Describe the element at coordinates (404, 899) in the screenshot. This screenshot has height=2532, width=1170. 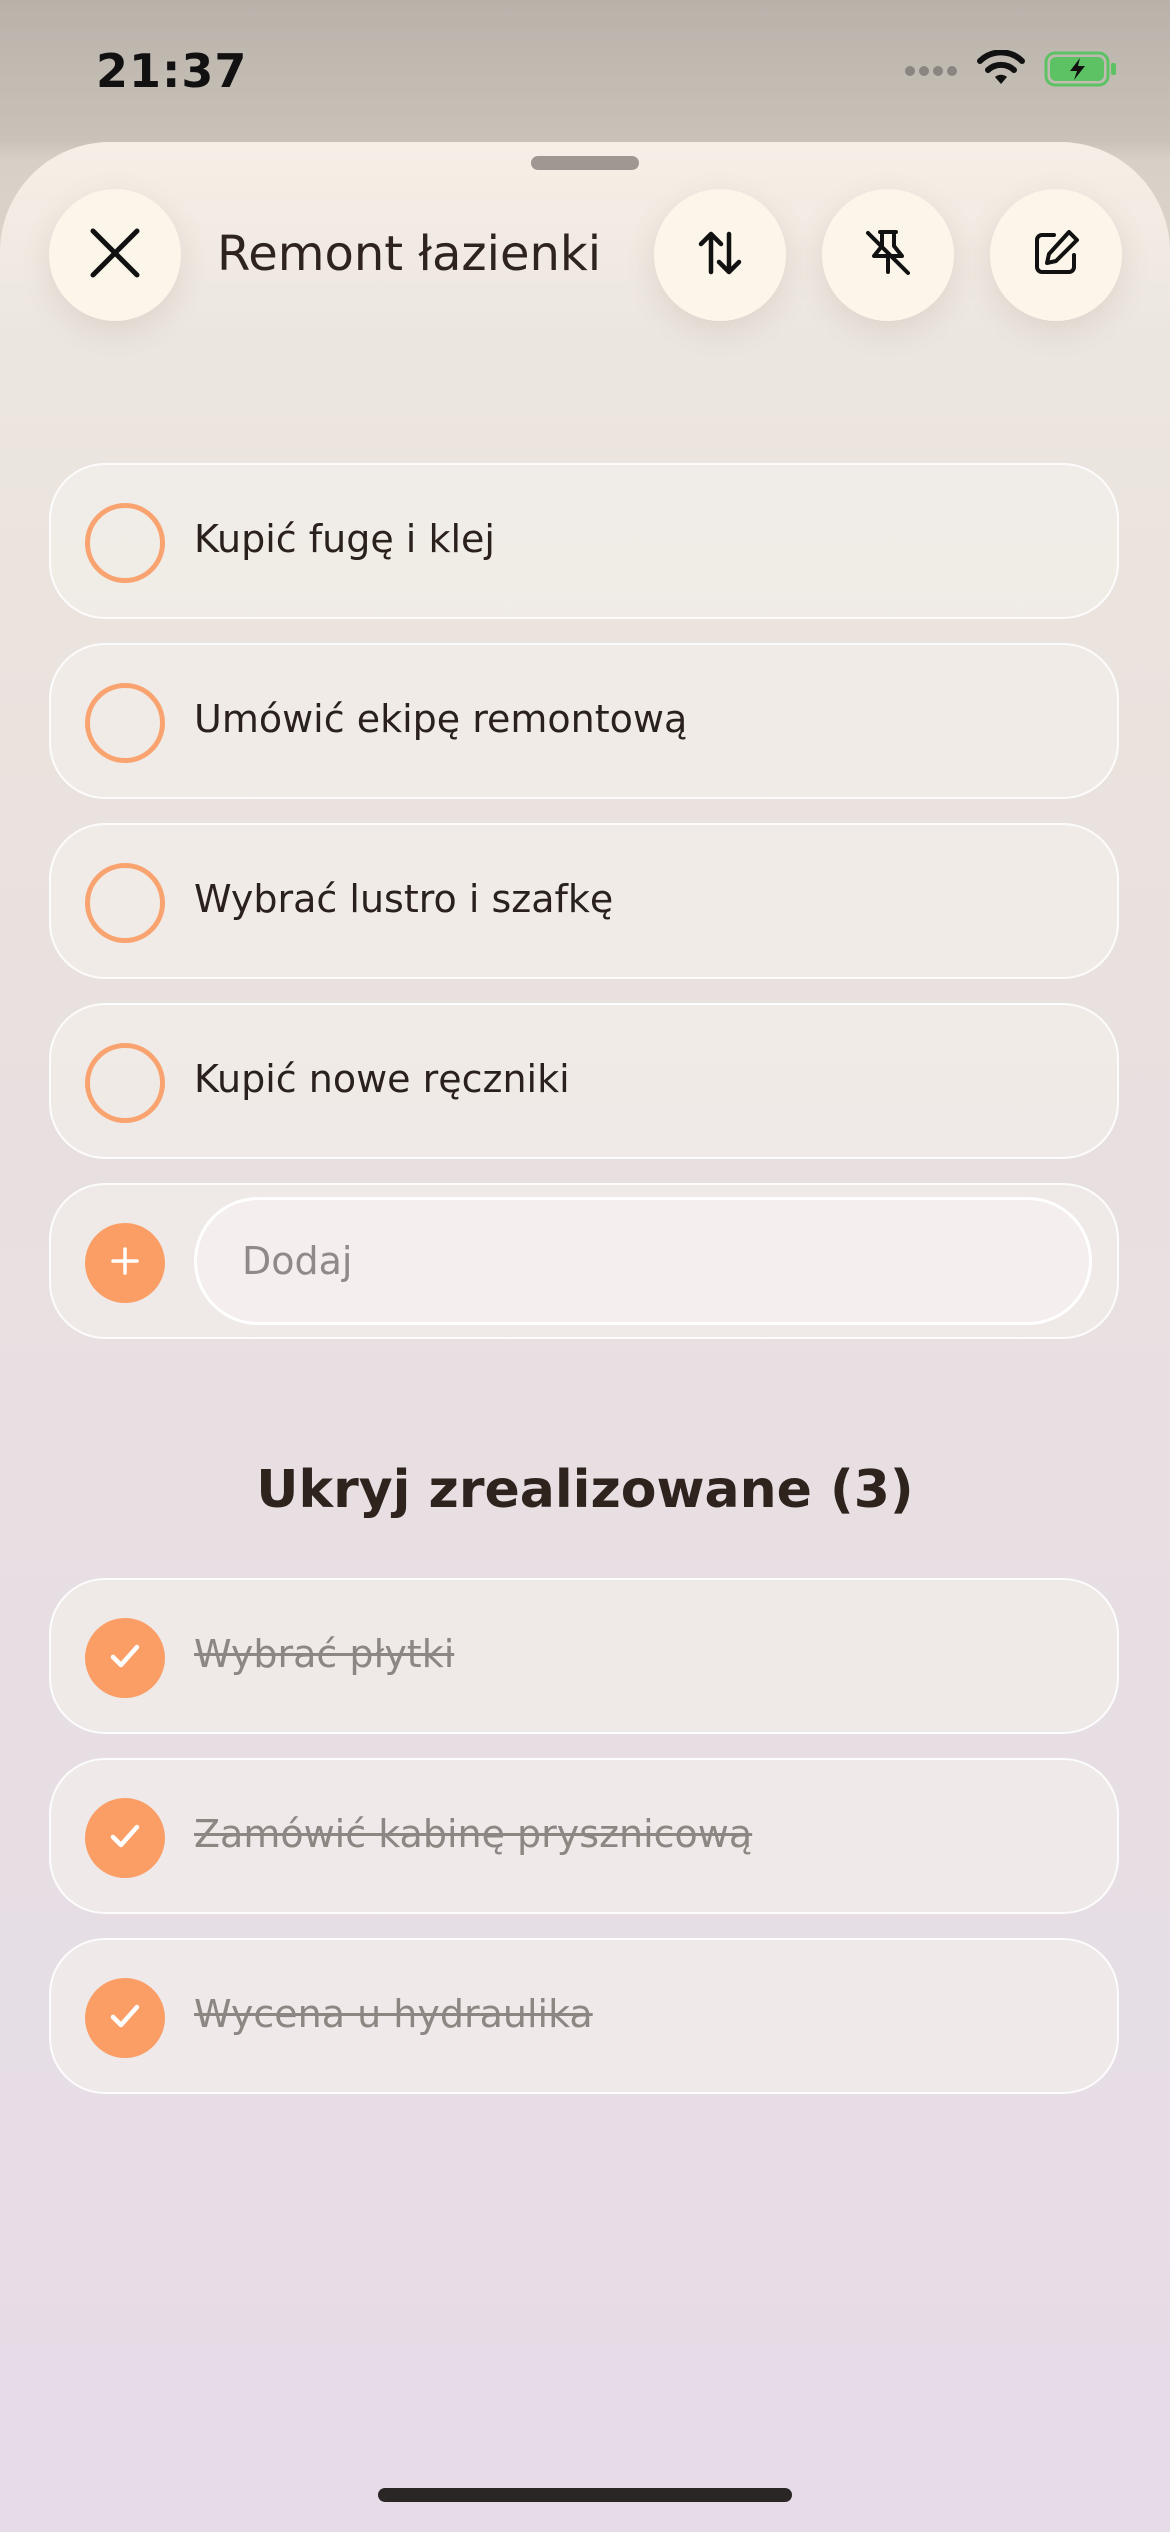
I see `task-label: Wybrać lustro i szafkę` at that location.